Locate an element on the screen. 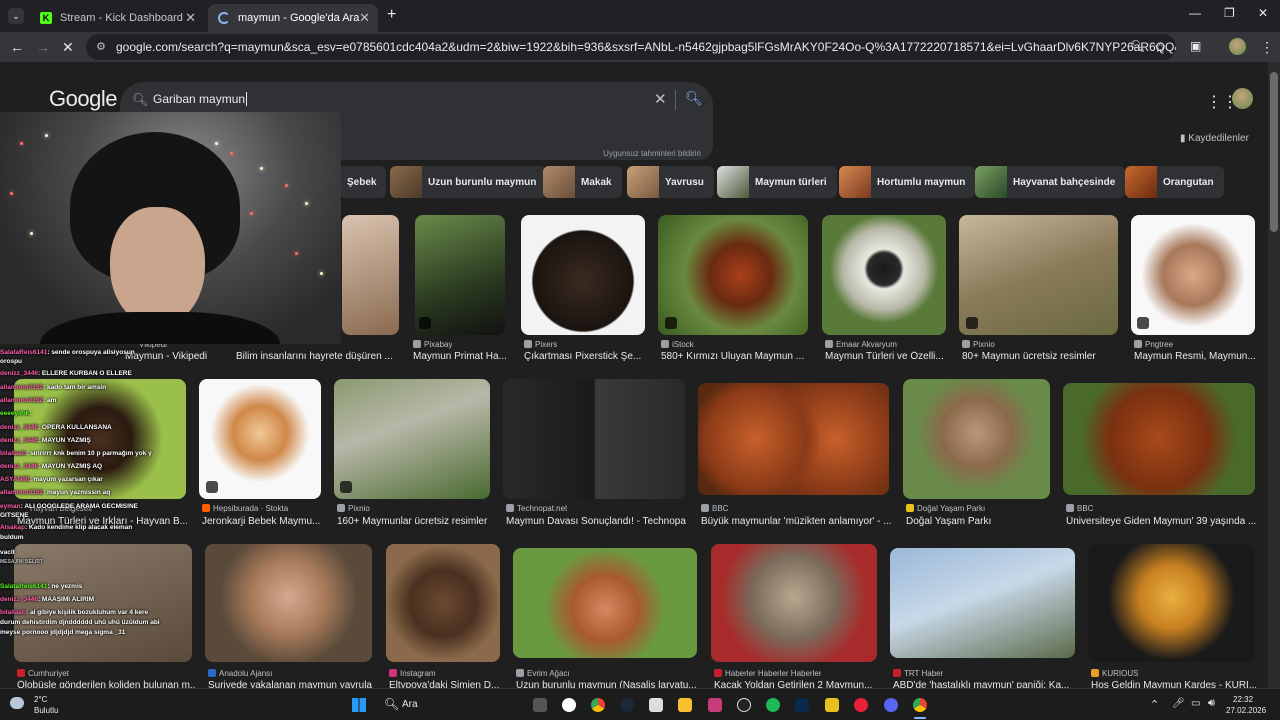 The height and width of the screenshot is (720, 1280). taskbar-search-label: Ara is located at coordinates (410, 704).